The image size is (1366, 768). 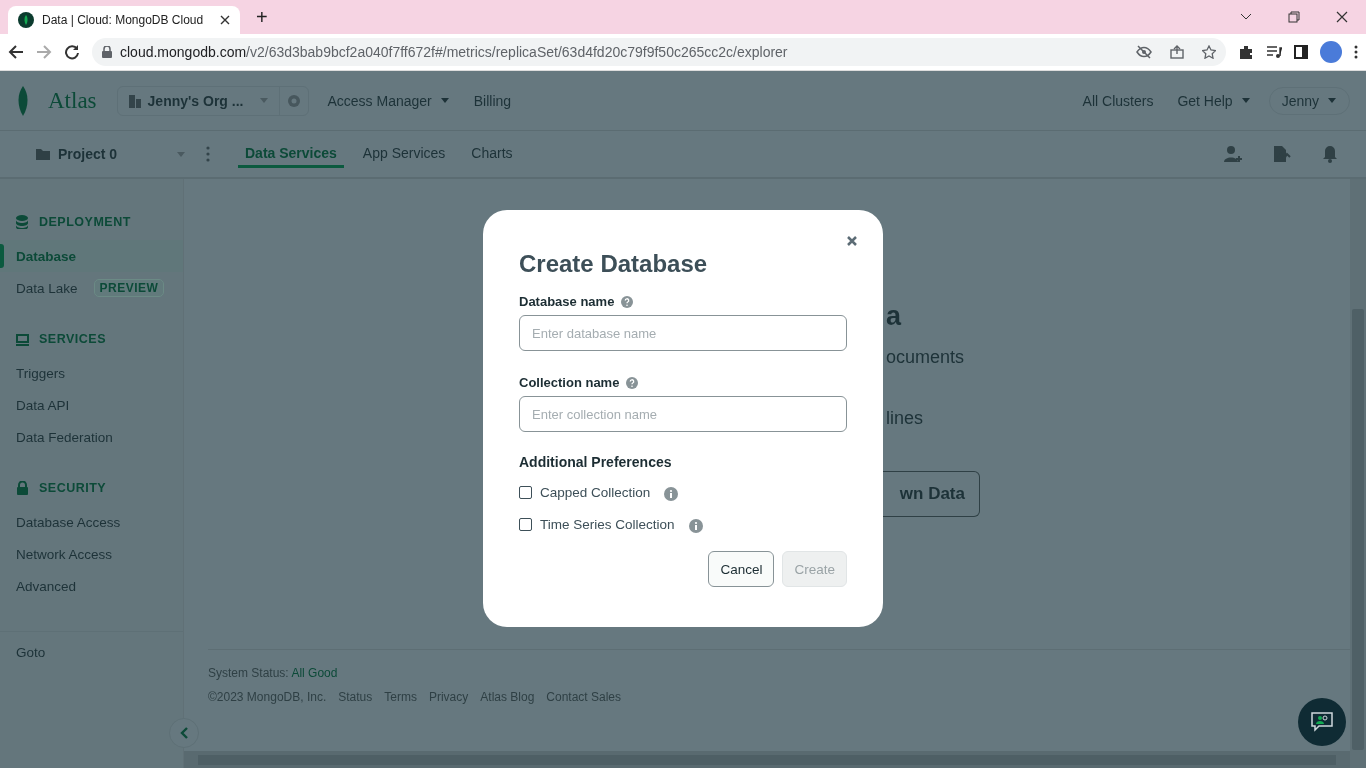 I want to click on input-field: Enter database name, so click(x=683, y=333).